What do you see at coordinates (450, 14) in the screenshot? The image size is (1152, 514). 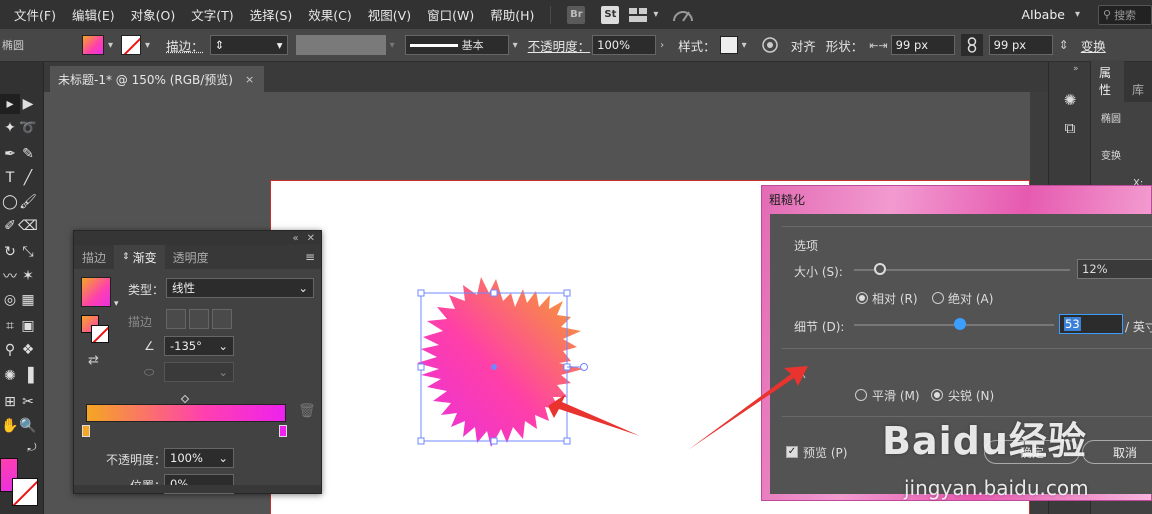 I see `menu-window: 窗口(W)` at bounding box center [450, 14].